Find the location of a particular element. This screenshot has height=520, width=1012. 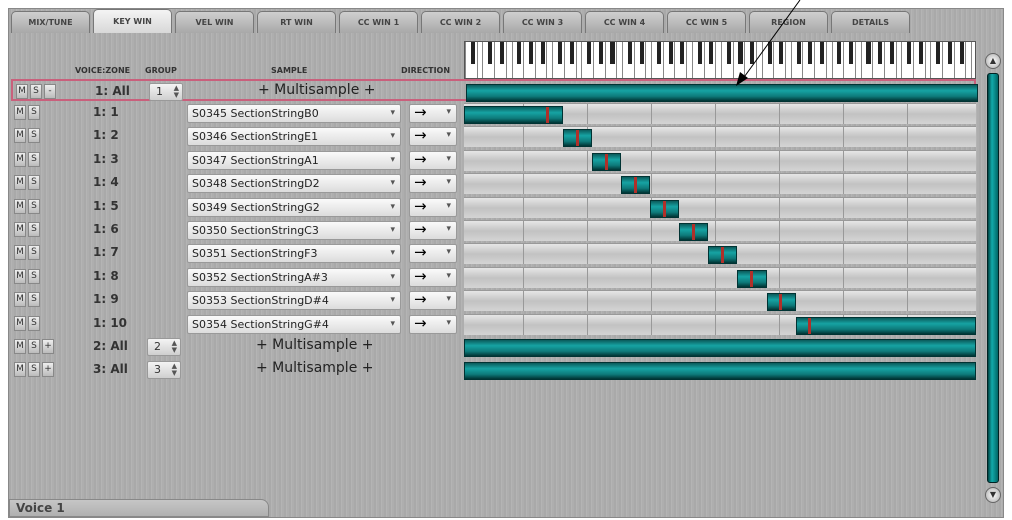

scroll-down-icon: ▼ is located at coordinates (993, 495).